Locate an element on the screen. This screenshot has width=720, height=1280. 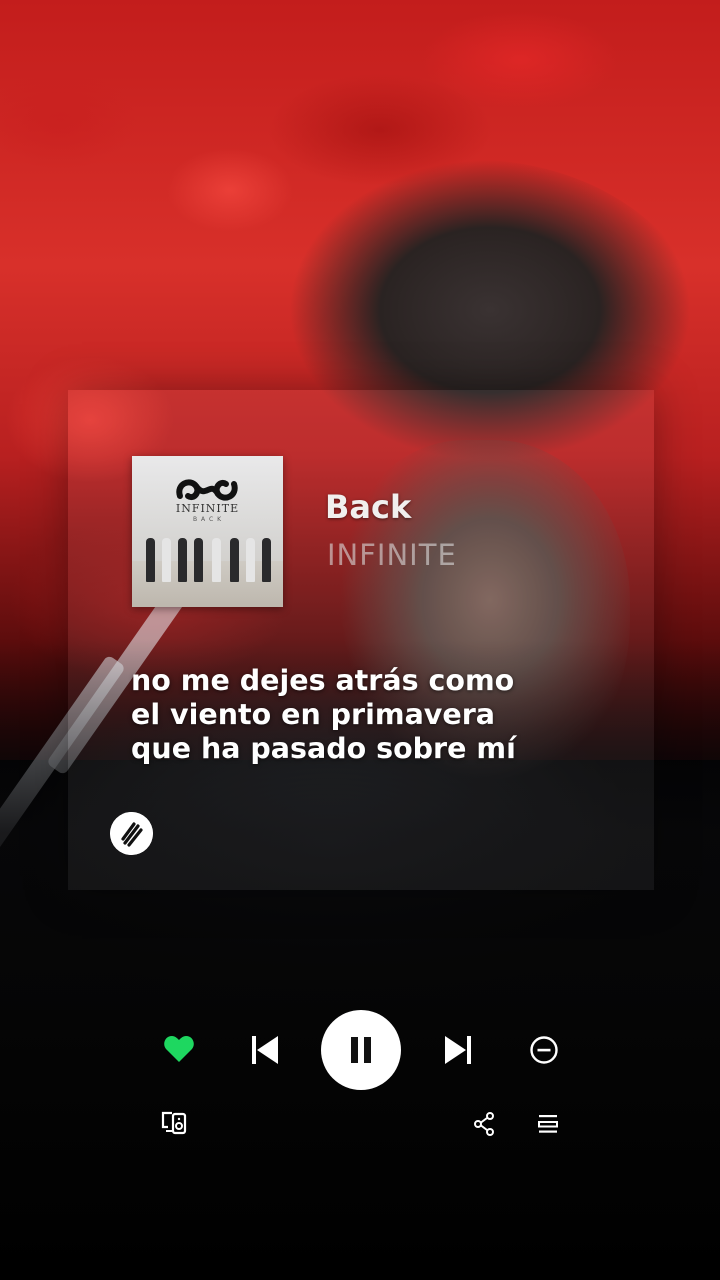
cover-brand-text: INFINITE is located at coordinates (207, 508).